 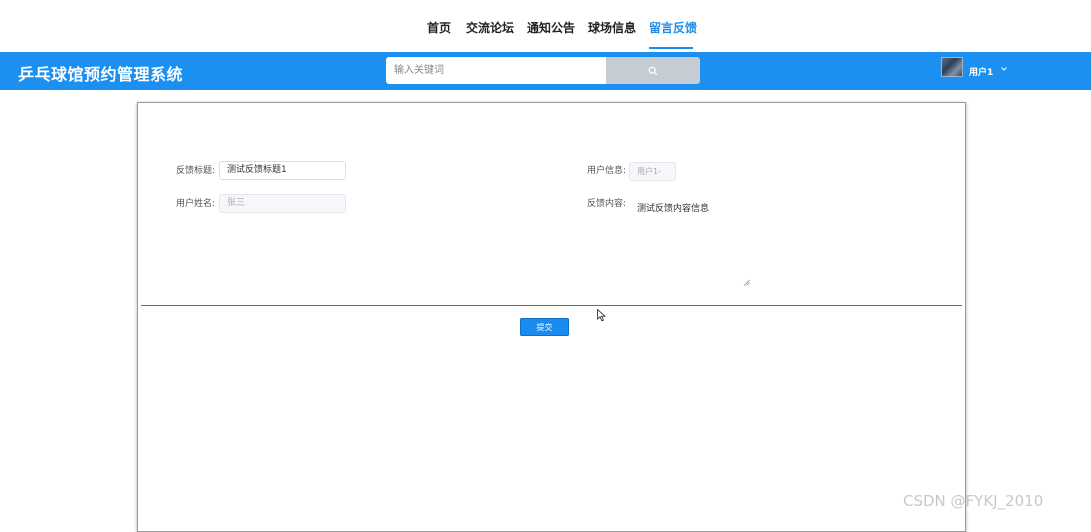 What do you see at coordinates (607, 171) in the screenshot?
I see `user-info-label: 用户信息:` at bounding box center [607, 171].